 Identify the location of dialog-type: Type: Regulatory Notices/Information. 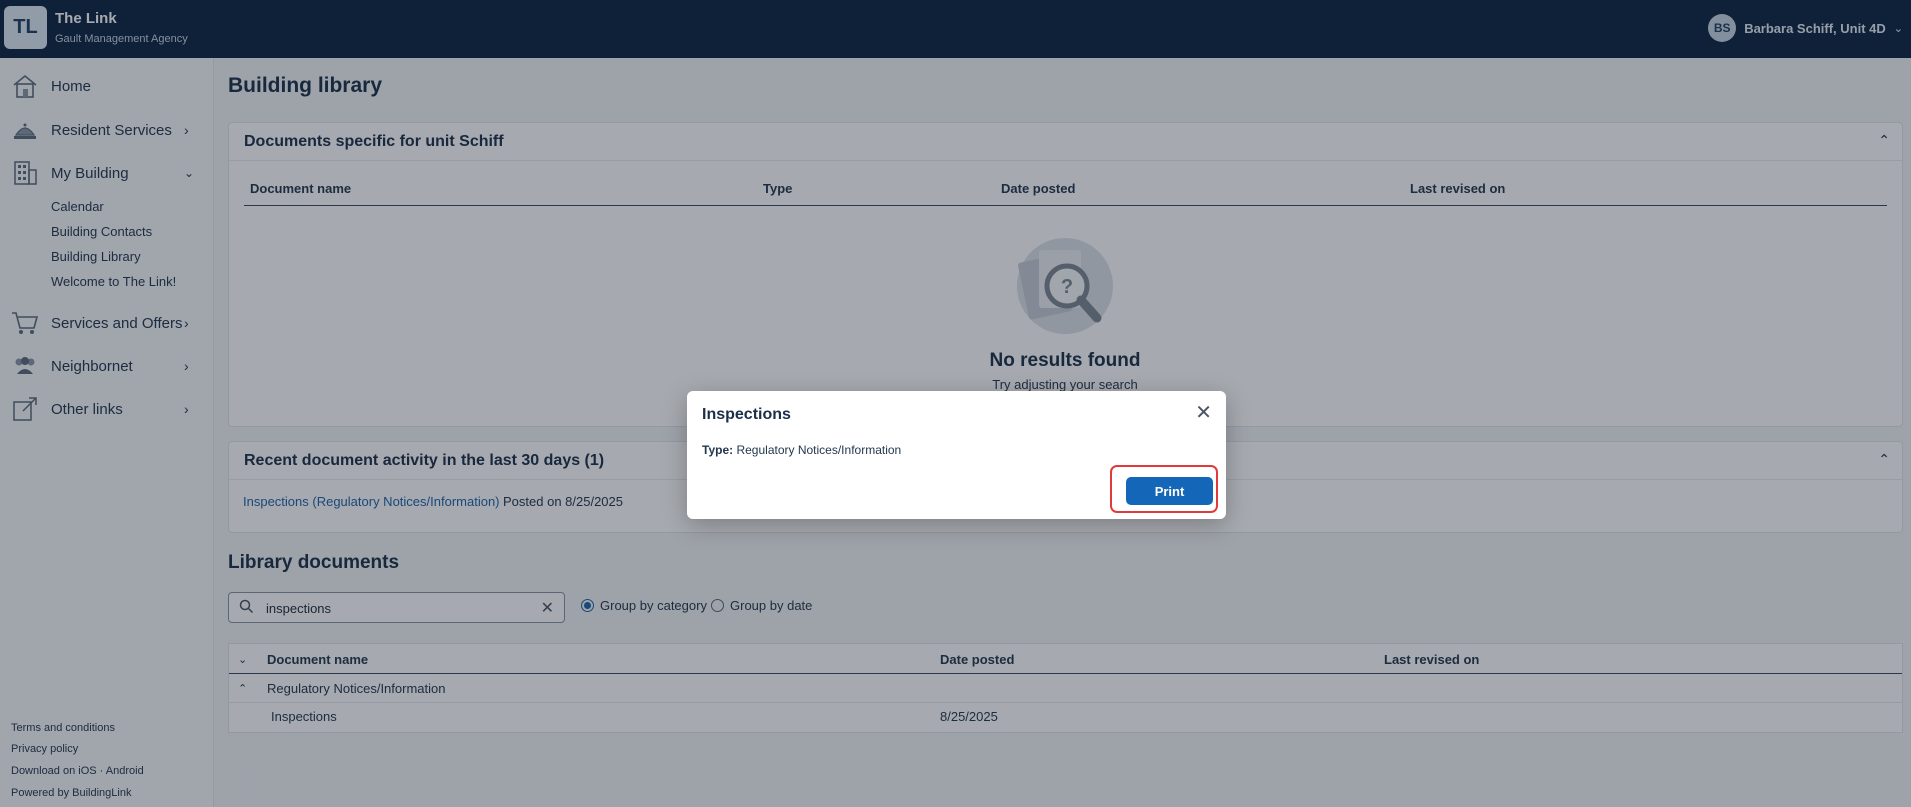
(801, 450).